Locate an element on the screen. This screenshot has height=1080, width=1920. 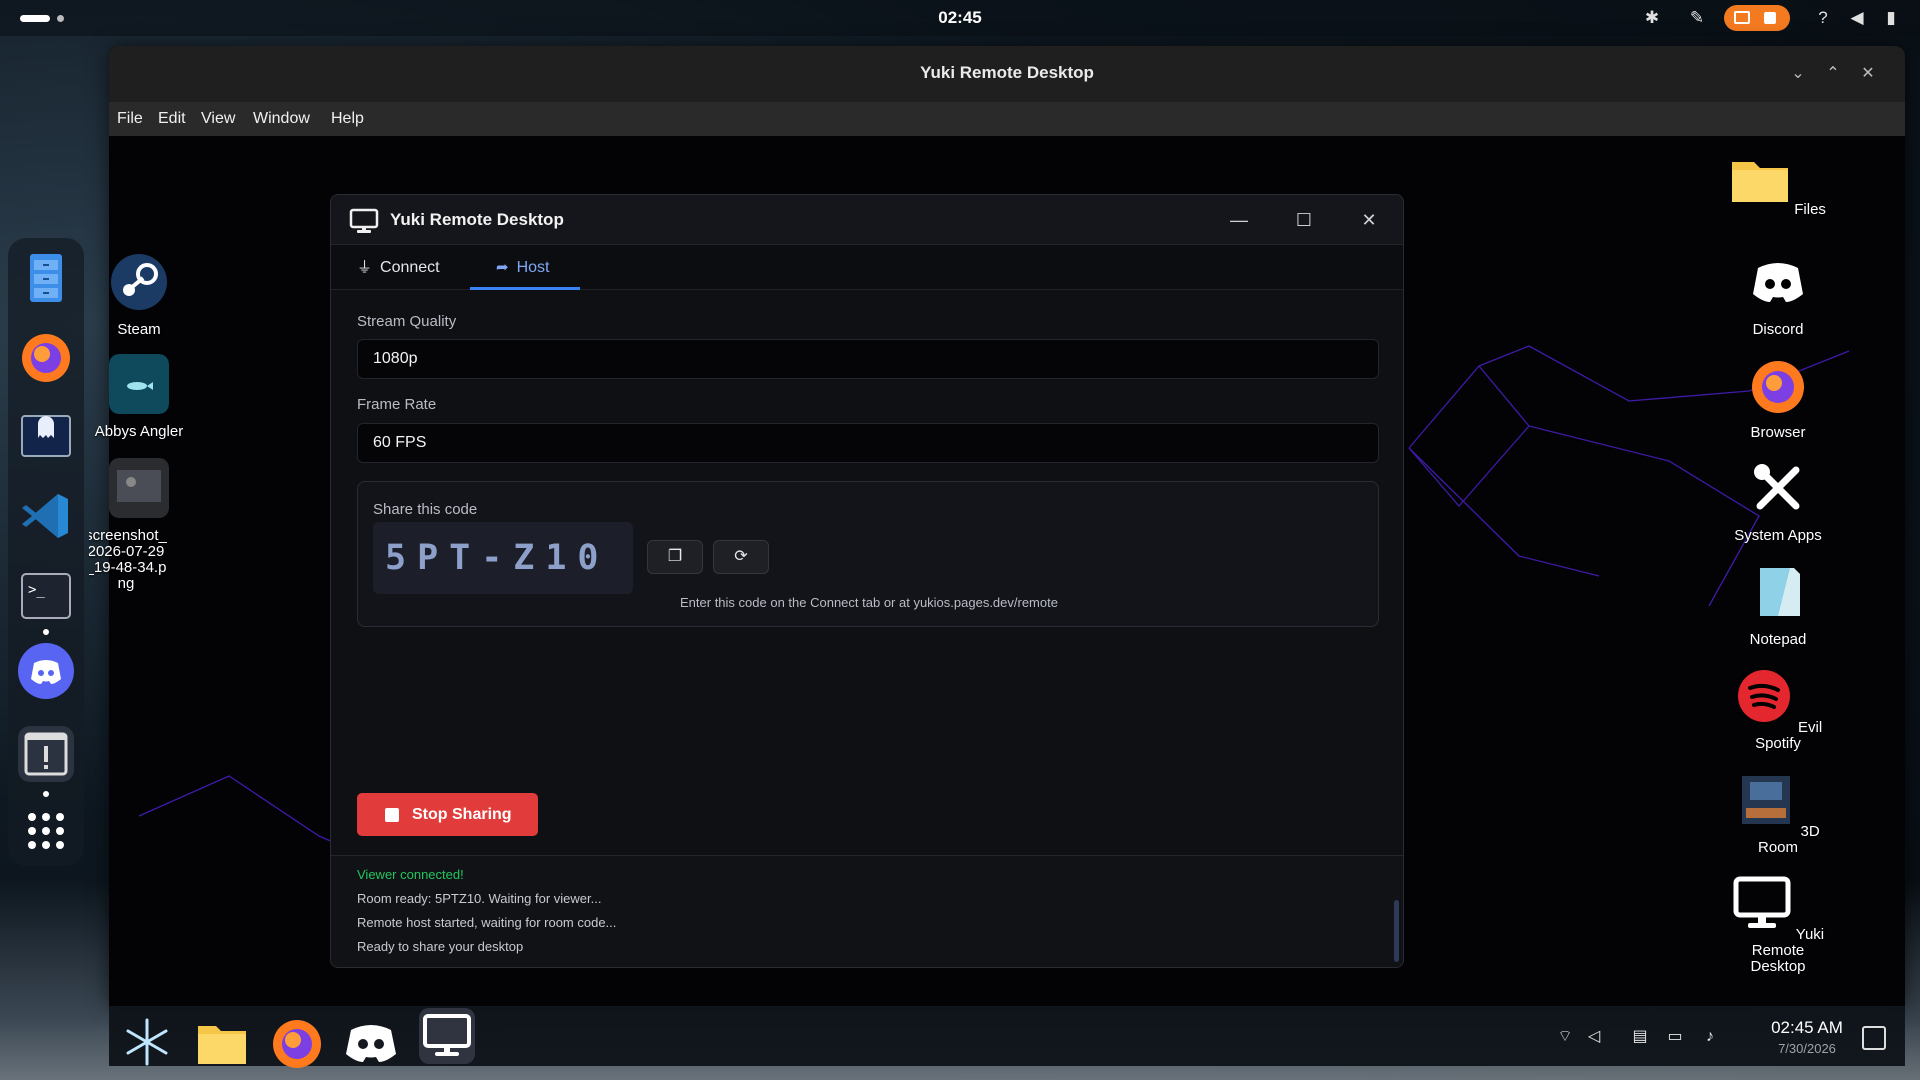
pen-off-icon: ✎ is located at coordinates (1697, 18).